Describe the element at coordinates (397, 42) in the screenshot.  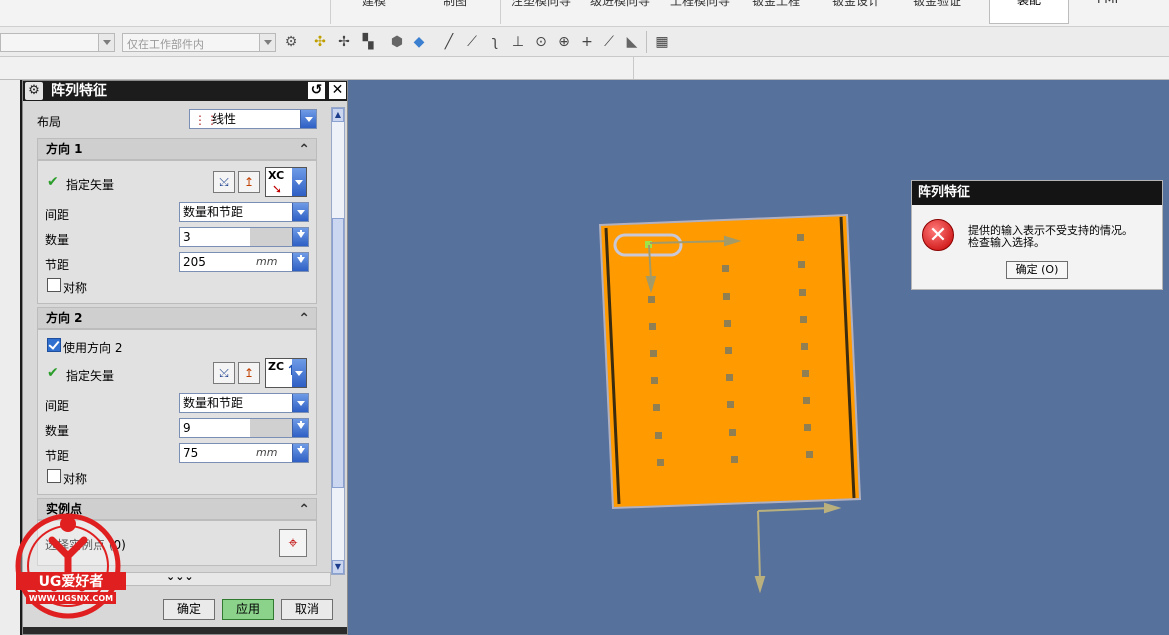
I see `shaded-body-icon: ⬢` at that location.